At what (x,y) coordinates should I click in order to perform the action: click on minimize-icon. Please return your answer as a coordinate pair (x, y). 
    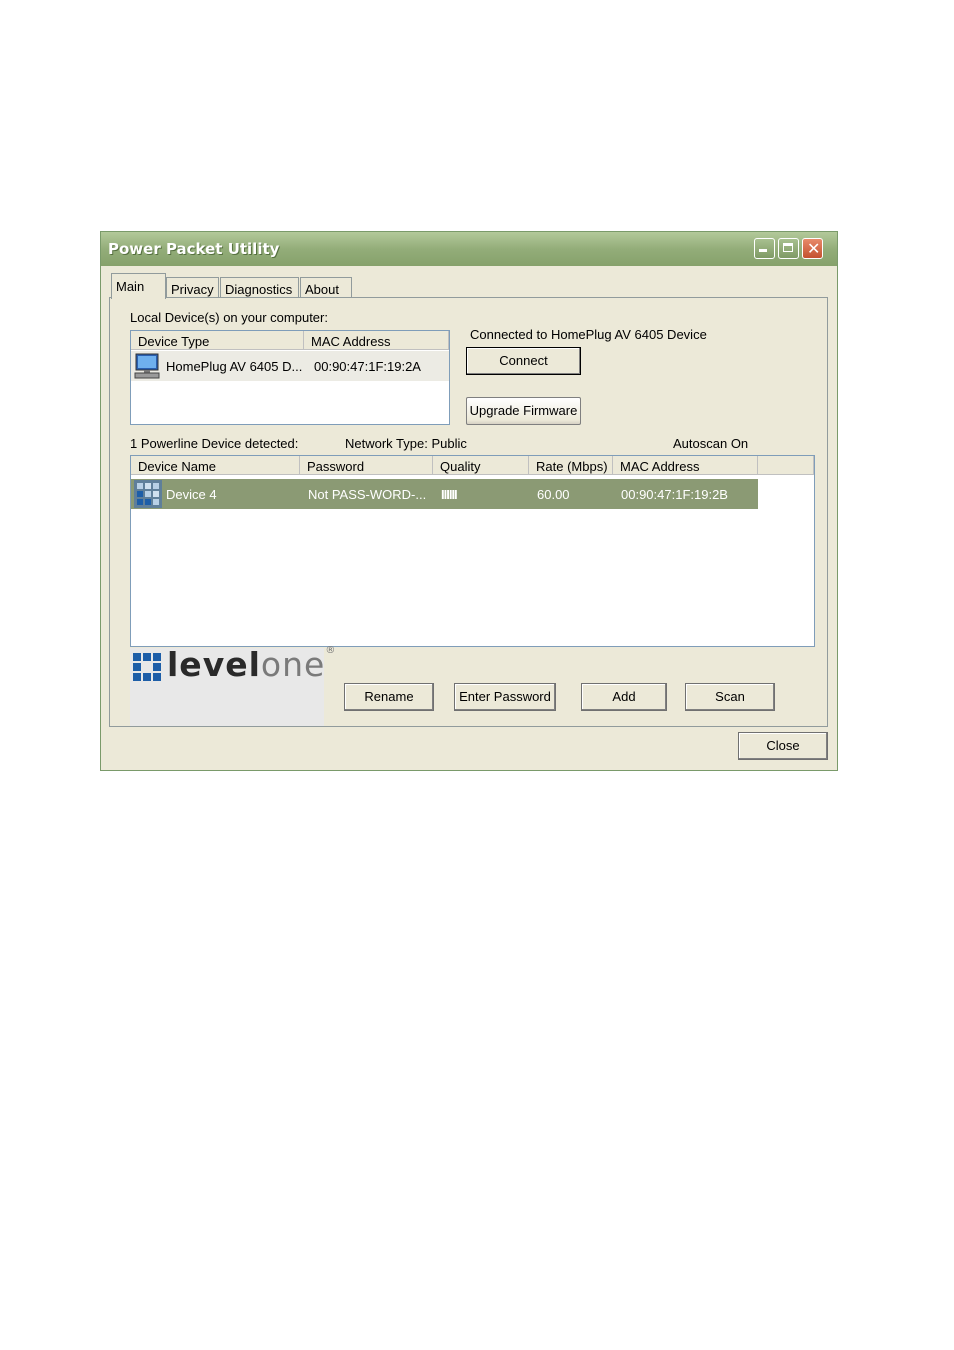
    Looking at the image, I should click on (763, 250).